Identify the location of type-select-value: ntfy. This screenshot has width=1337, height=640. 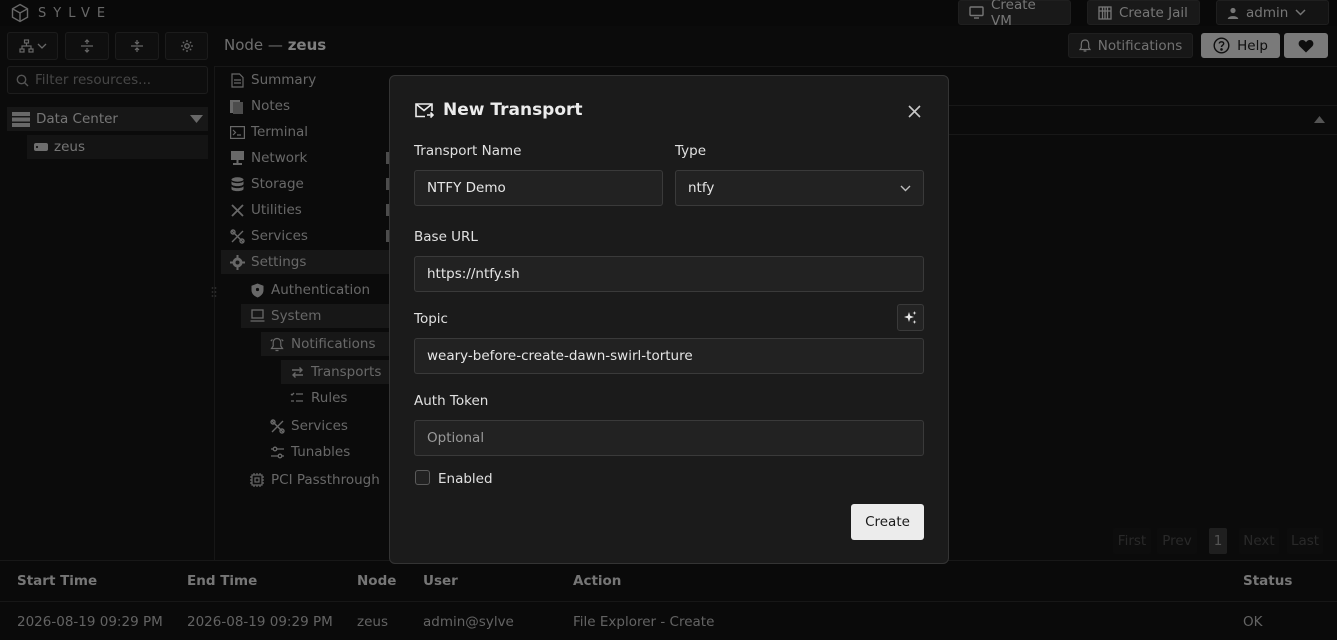
(701, 188).